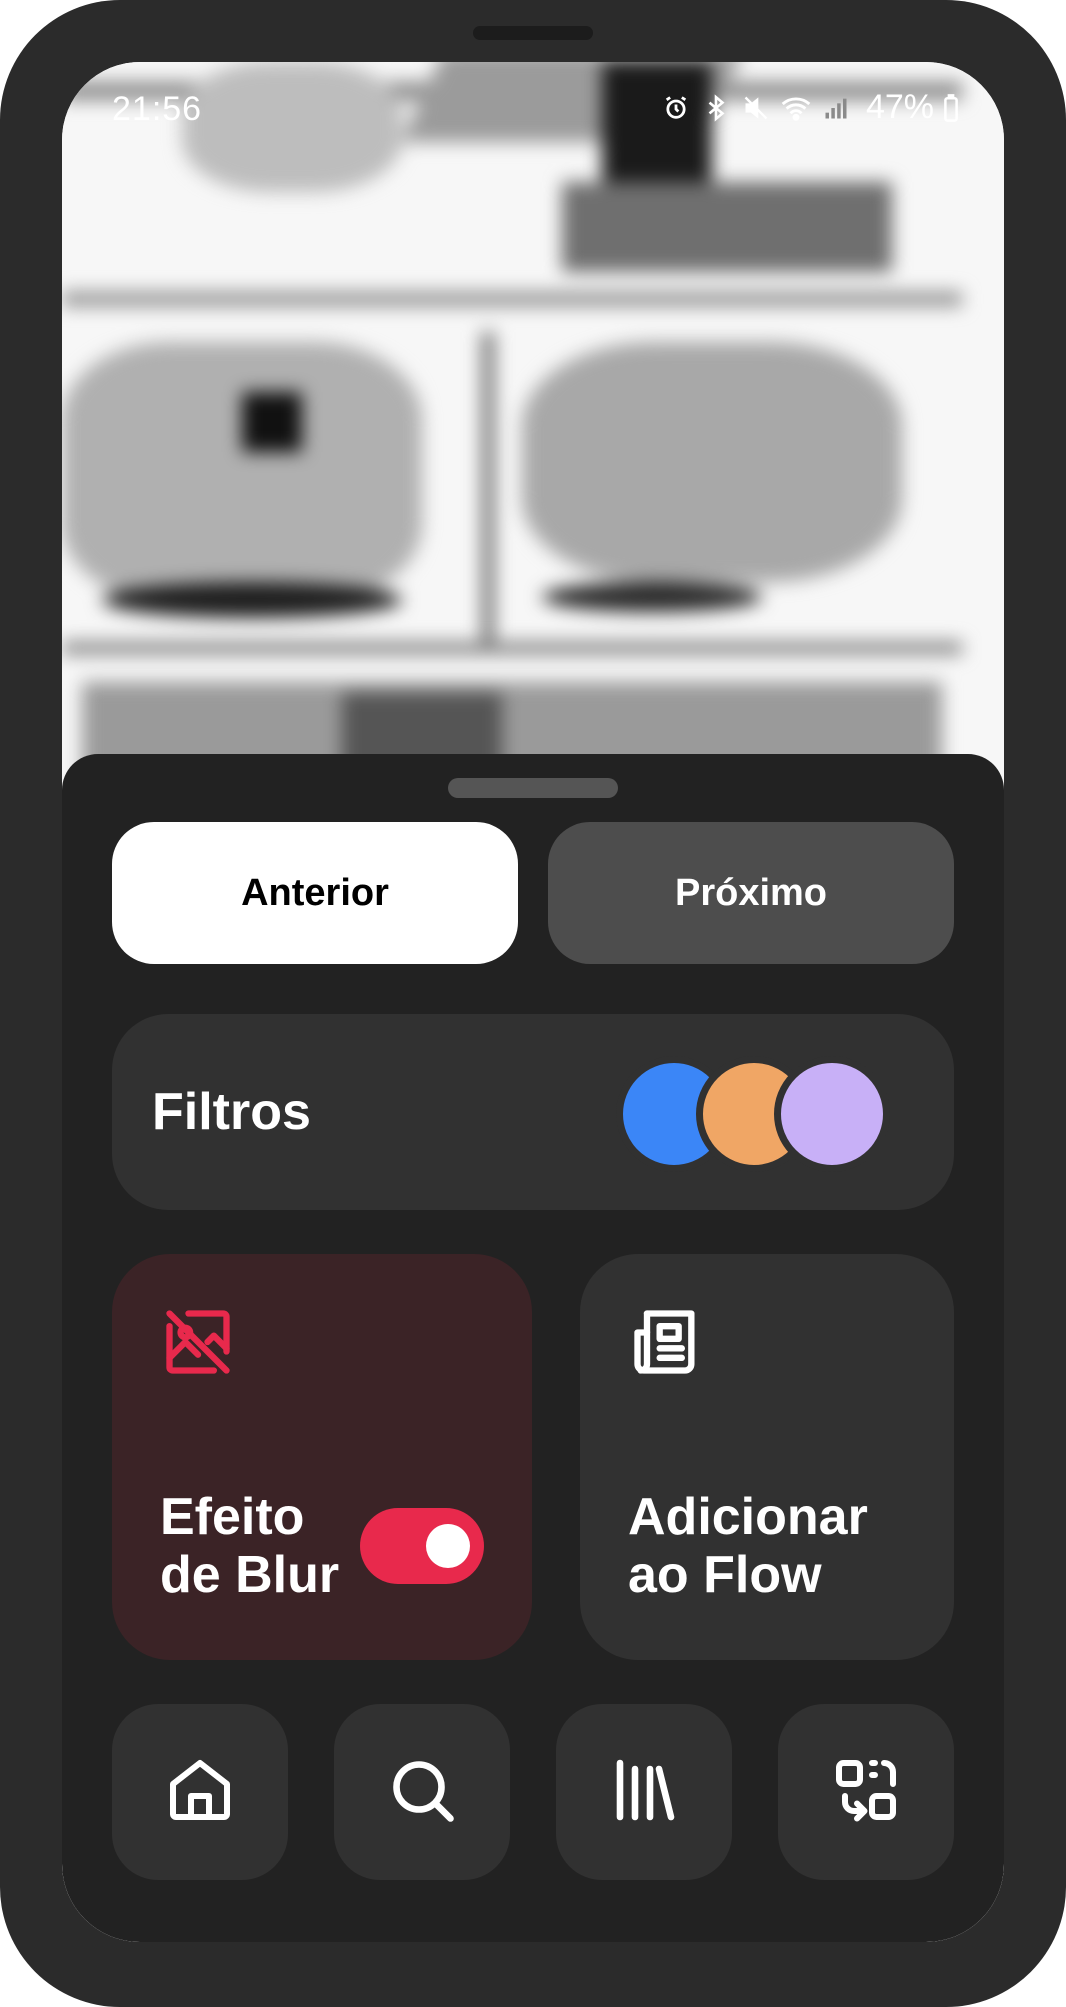 This screenshot has height=2007, width=1066. Describe the element at coordinates (533, 112) in the screenshot. I see `status-bar: 21:56 47%` at that location.